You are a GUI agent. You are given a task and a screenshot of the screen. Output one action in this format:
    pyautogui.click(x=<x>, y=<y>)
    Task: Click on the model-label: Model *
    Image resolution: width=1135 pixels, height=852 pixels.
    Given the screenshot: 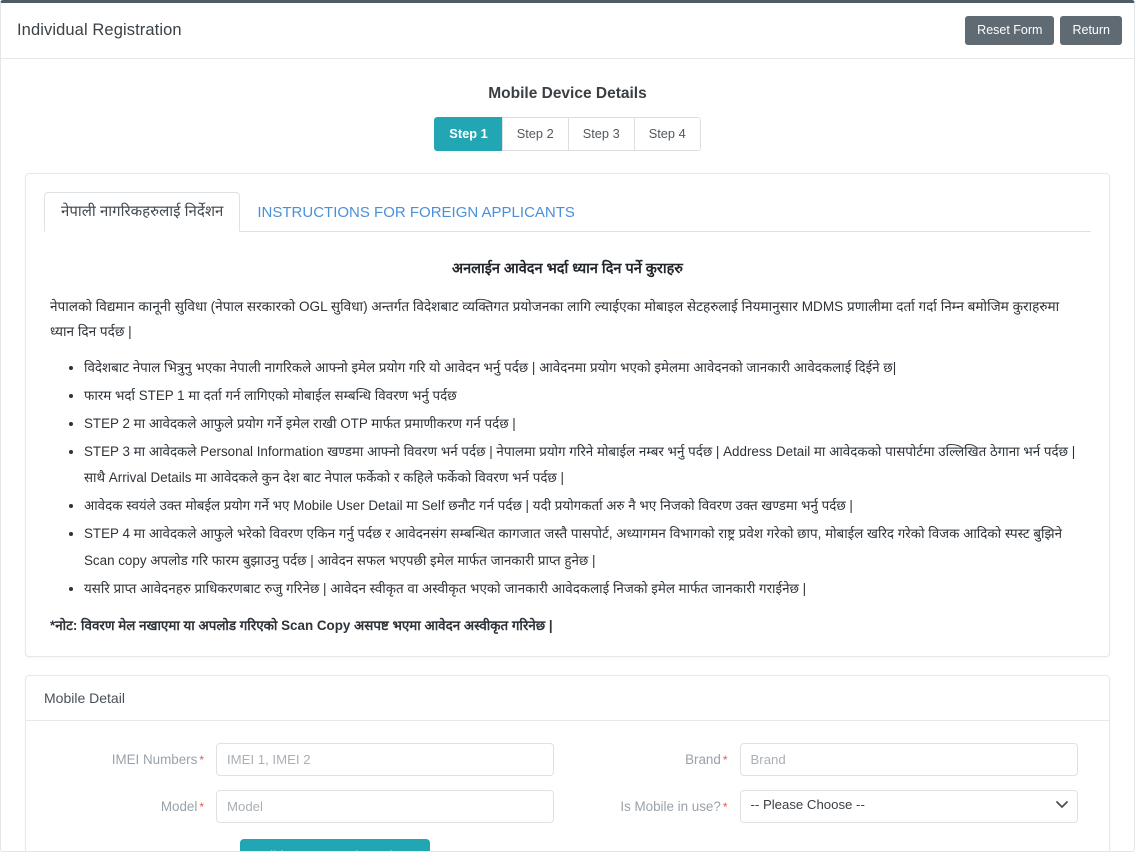 What is the action you would take?
    pyautogui.click(x=130, y=806)
    